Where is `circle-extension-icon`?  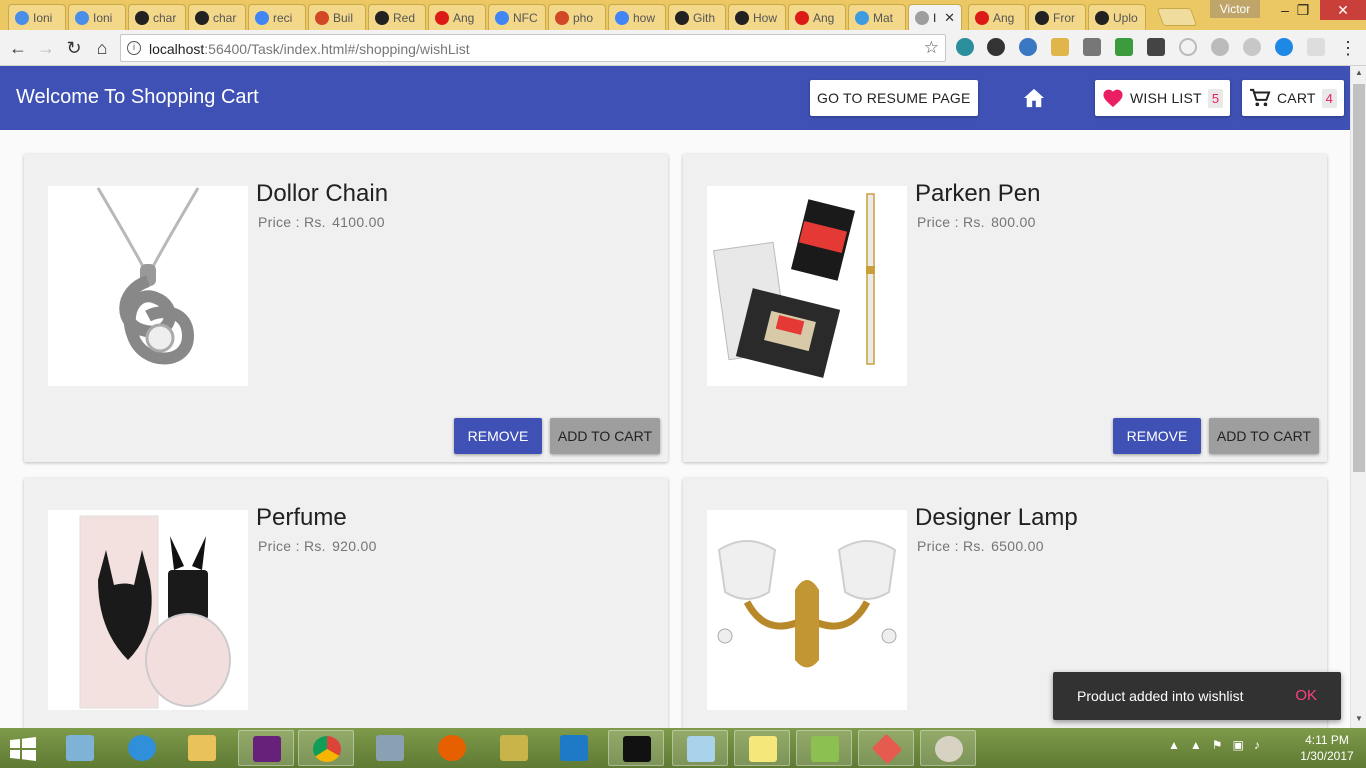 circle-extension-icon is located at coordinates (1188, 47).